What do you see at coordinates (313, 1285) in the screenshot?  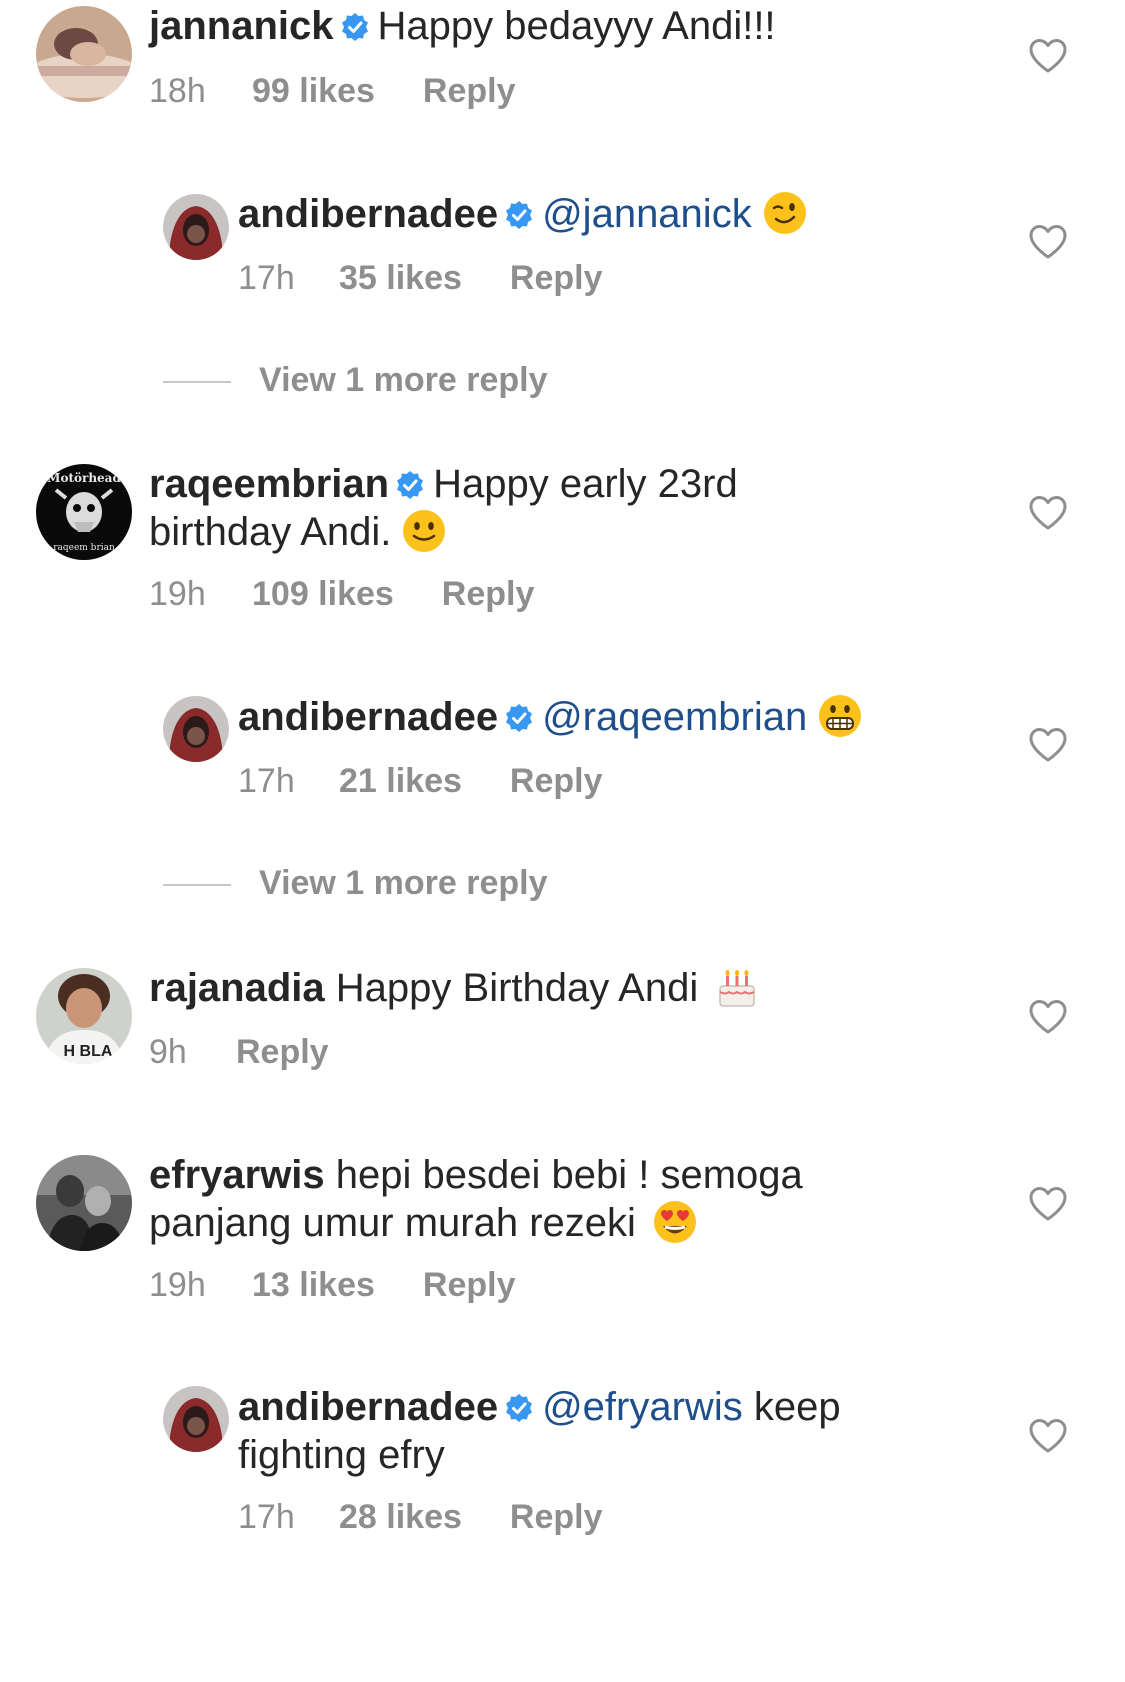 I see `comment-likes: 13 likes` at bounding box center [313, 1285].